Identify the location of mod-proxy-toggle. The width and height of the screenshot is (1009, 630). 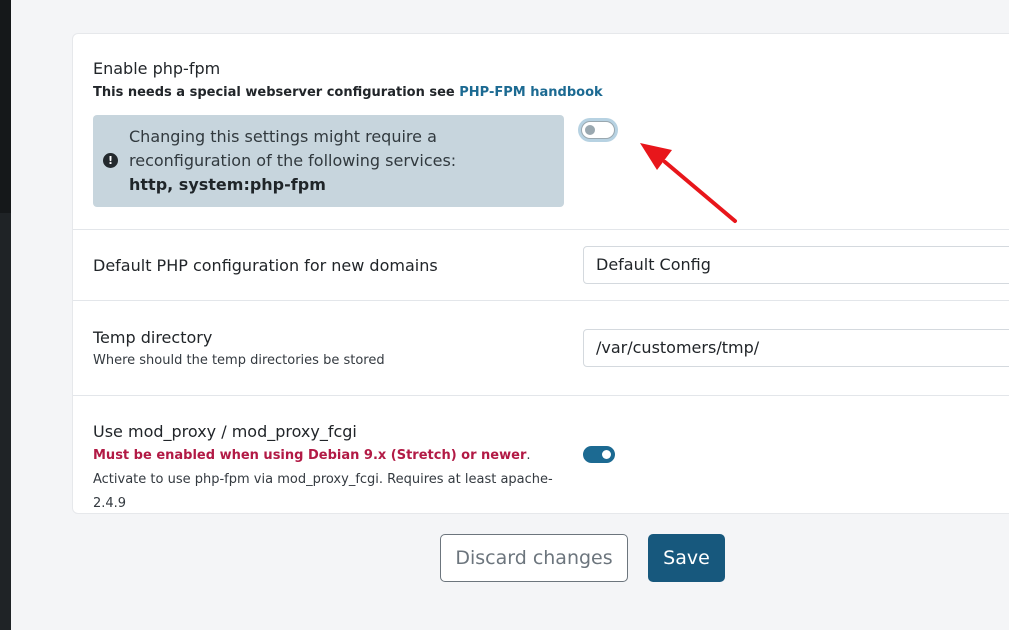
(599, 454).